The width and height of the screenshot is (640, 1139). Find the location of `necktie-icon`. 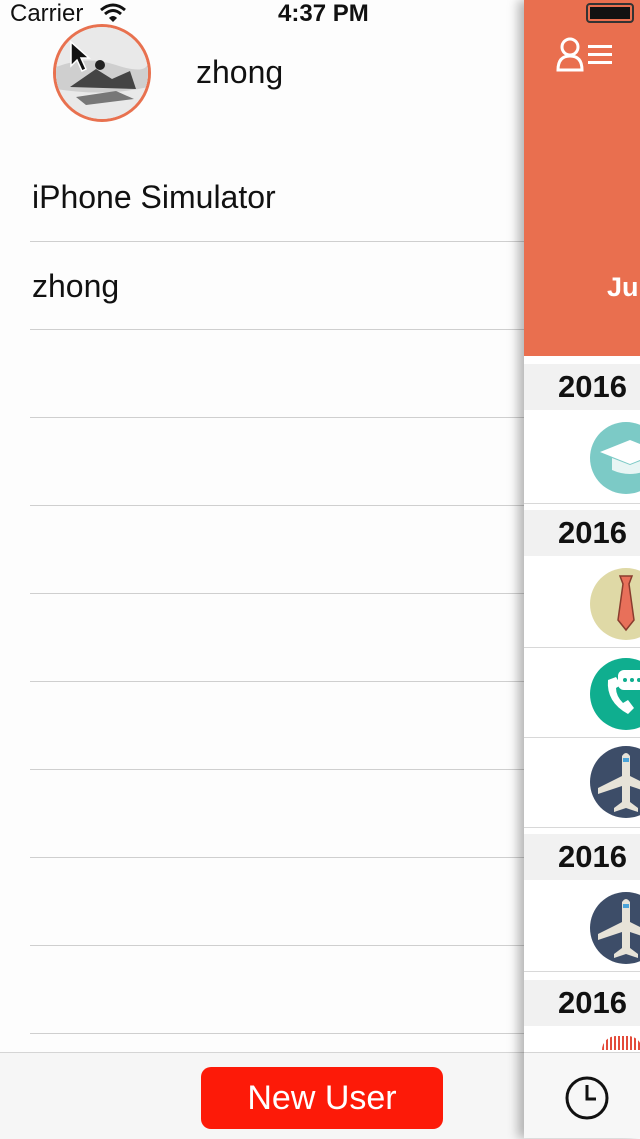

necktie-icon is located at coordinates (615, 604).